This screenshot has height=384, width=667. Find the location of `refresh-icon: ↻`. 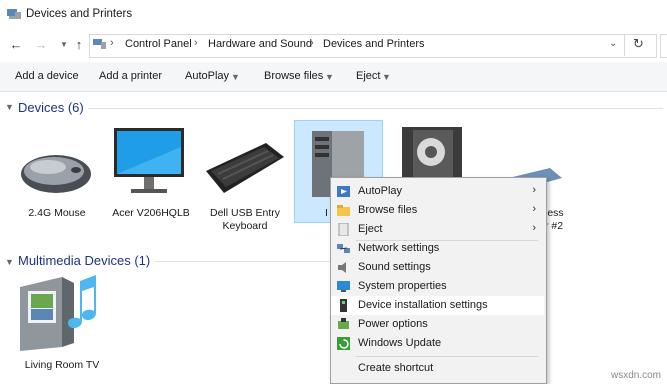

refresh-icon: ↻ is located at coordinates (638, 44).